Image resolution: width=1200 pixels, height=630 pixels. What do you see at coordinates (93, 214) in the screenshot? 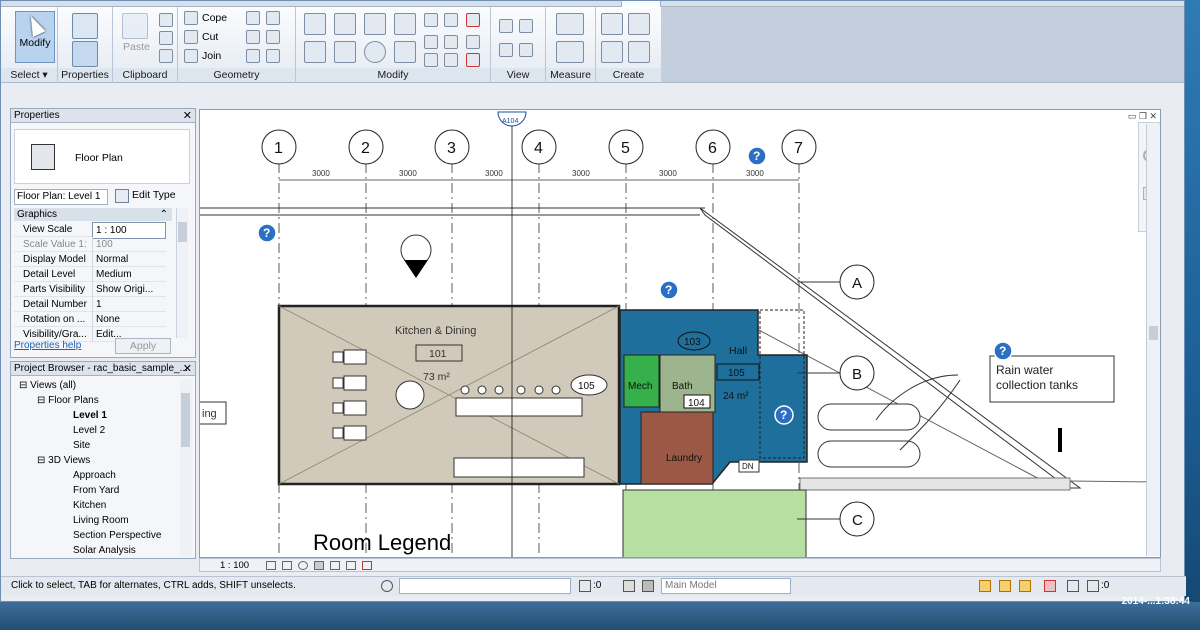
I see `graphics-section-header: Graphics ⌃` at bounding box center [93, 214].